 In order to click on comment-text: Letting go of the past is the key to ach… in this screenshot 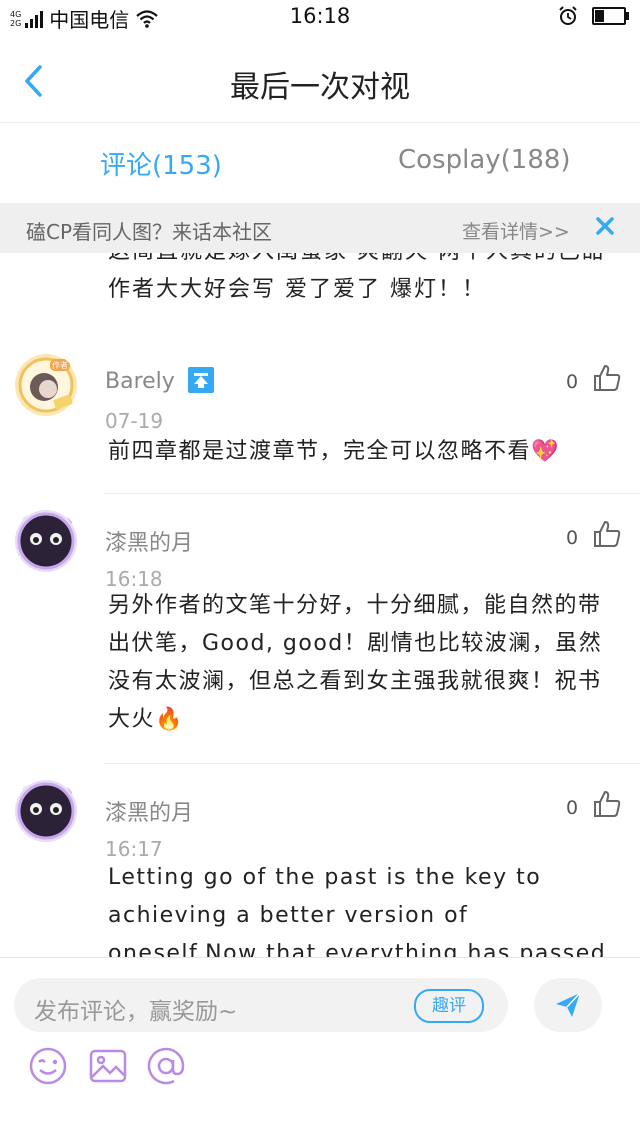, I will do `click(361, 911)`.